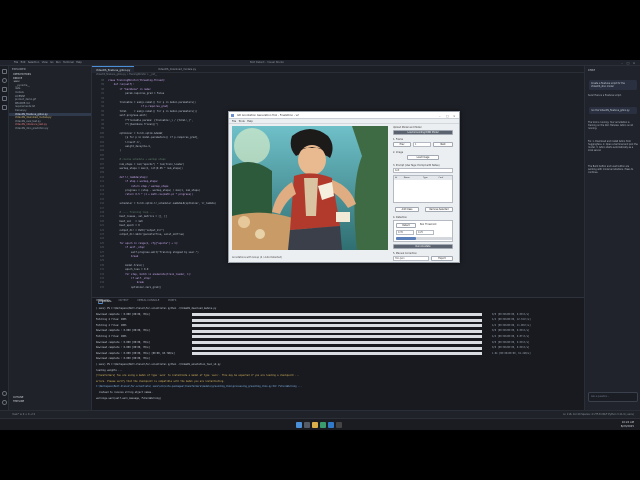 This screenshot has height=480, width=640. I want to click on dialog-menu-help: Help, so click(250, 121).